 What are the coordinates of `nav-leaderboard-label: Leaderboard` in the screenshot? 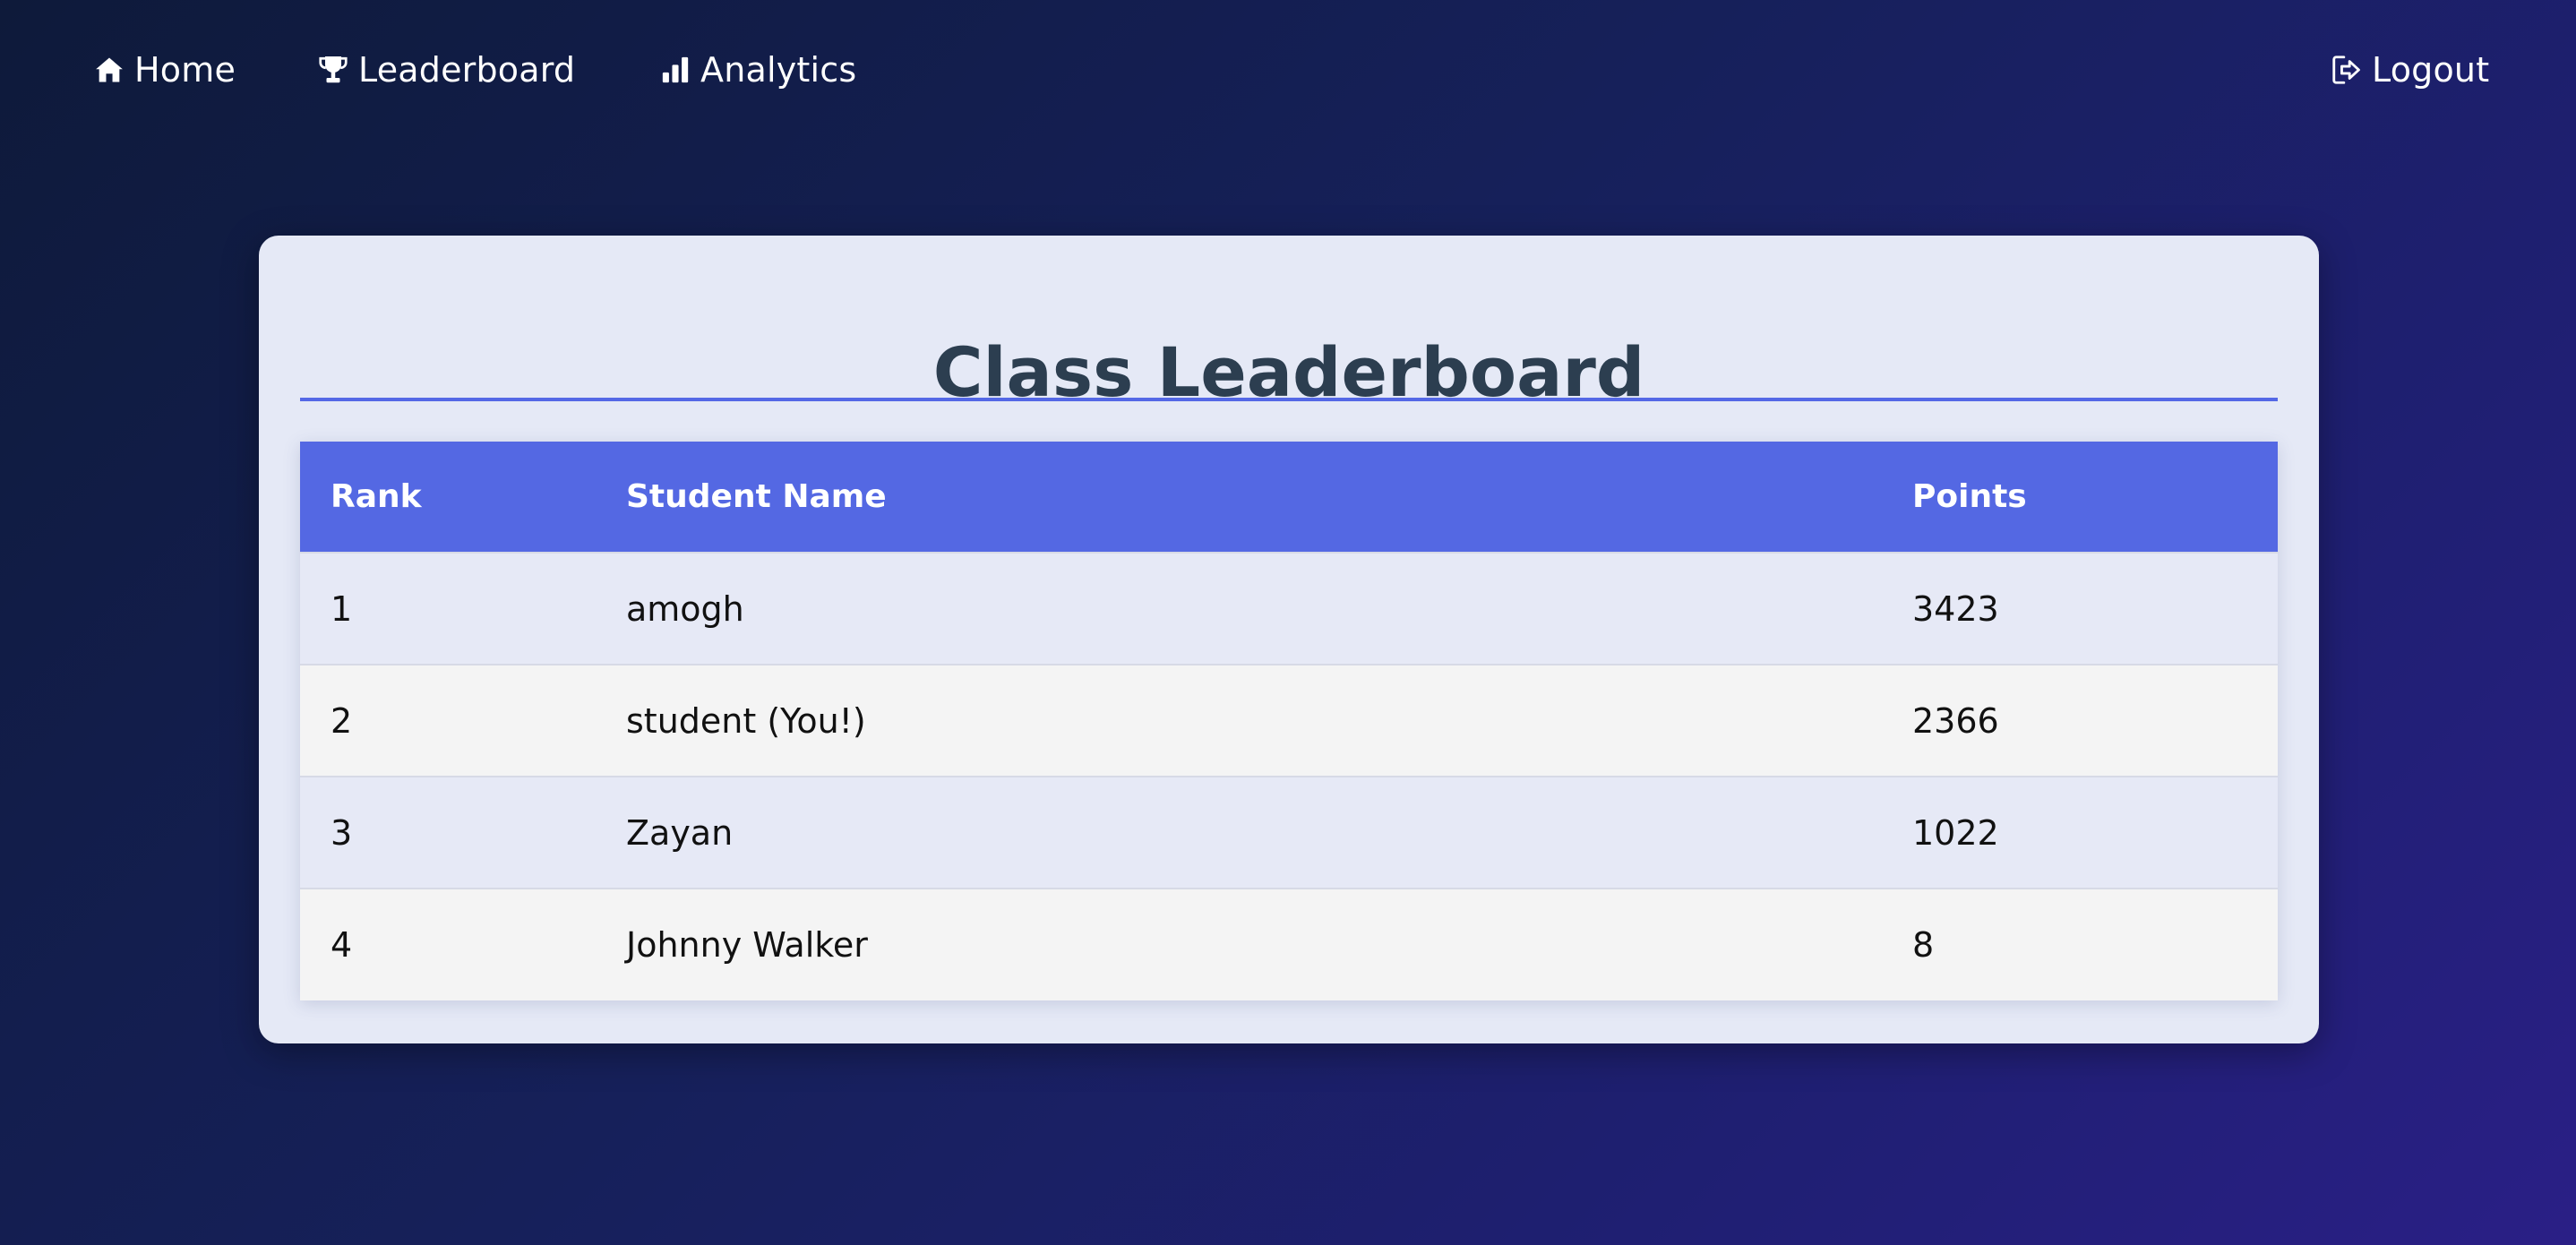 It's located at (467, 70).